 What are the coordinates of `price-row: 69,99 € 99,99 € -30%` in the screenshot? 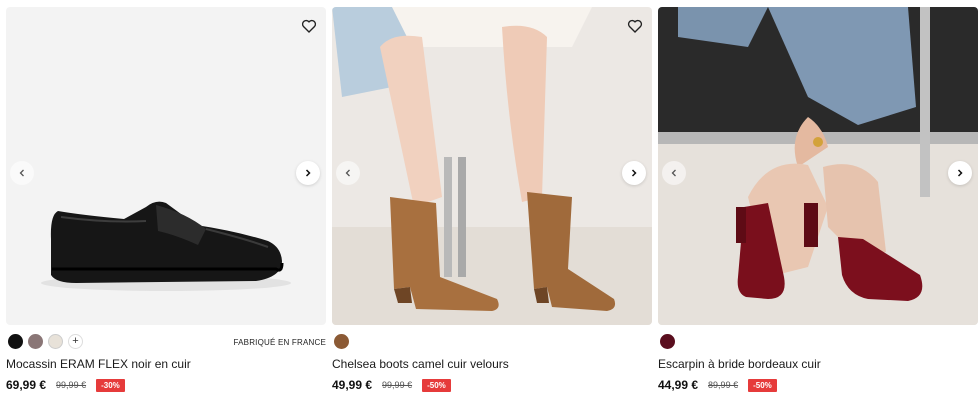 It's located at (65, 385).